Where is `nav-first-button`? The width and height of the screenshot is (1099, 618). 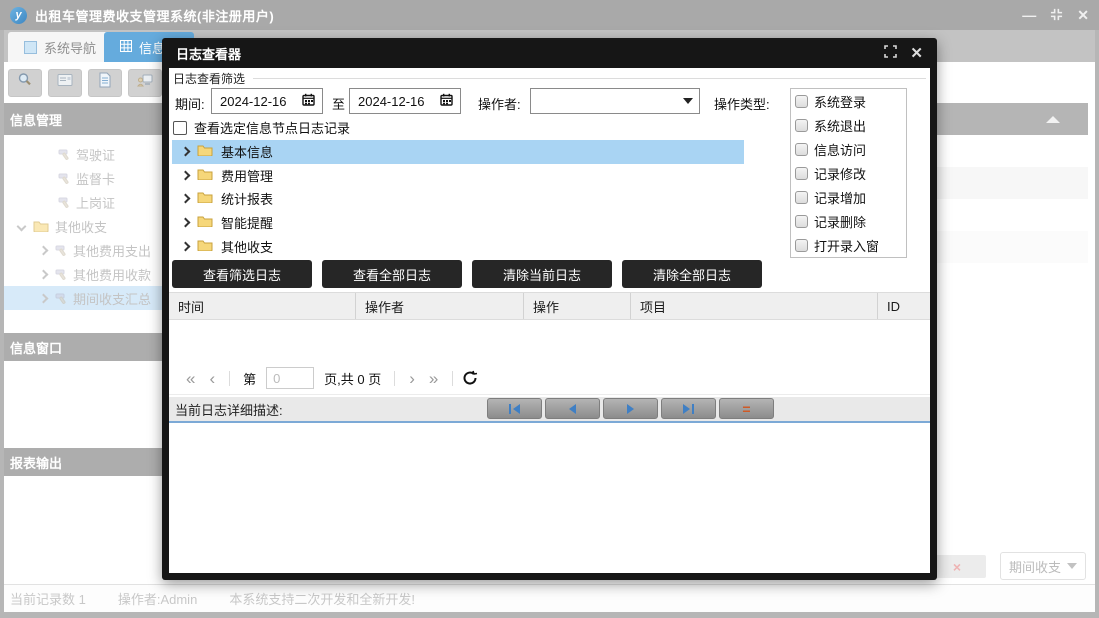
nav-first-button is located at coordinates (514, 408).